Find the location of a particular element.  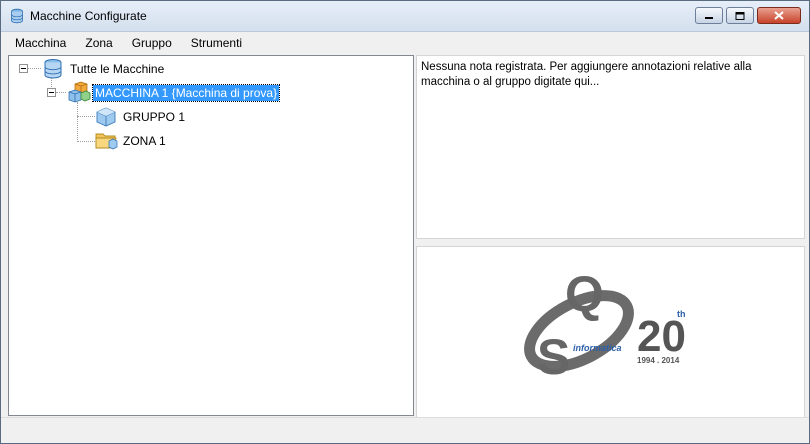

menu-zona: Zona is located at coordinates (98, 43).